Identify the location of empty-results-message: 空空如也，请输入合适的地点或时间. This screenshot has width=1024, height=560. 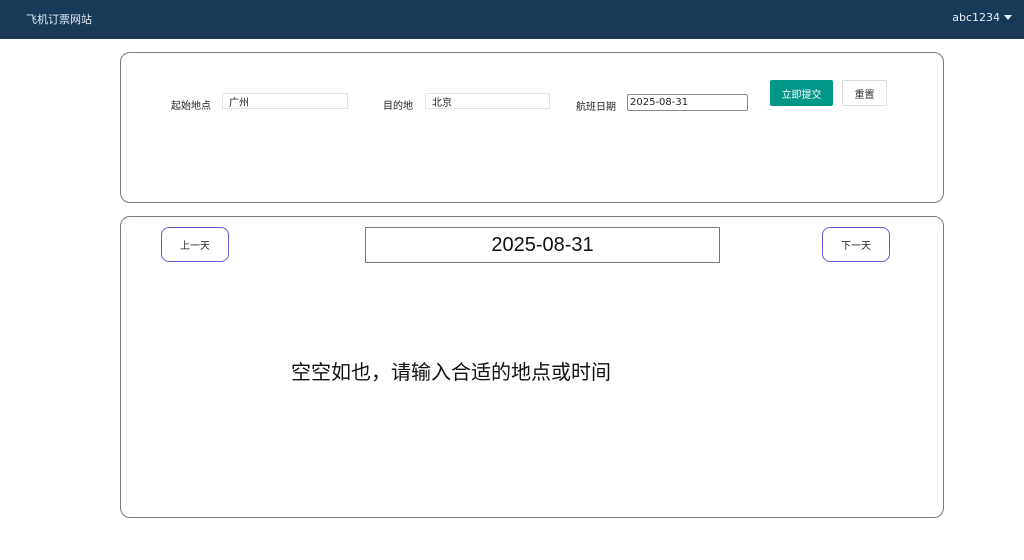
(451, 372).